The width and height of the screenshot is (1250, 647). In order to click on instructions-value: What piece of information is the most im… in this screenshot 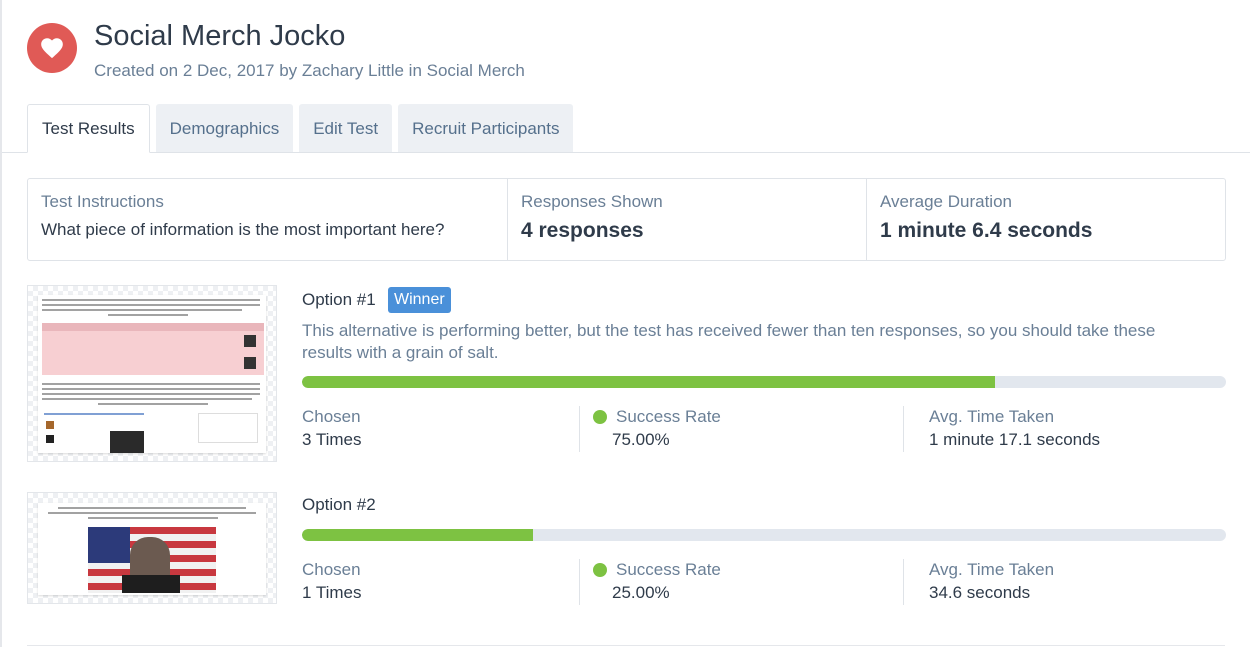, I will do `click(243, 229)`.